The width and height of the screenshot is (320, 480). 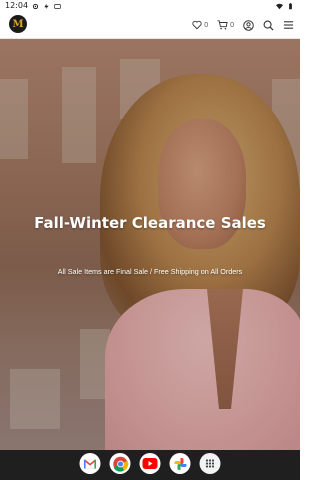 I want to click on android-dock, so click(x=150, y=465).